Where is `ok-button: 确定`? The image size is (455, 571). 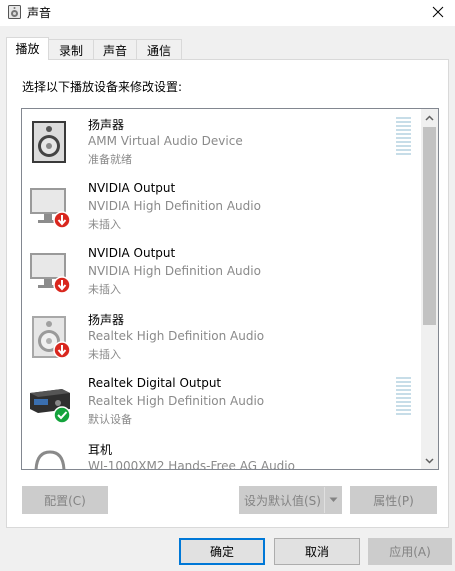 ok-button: 确定 is located at coordinates (222, 551).